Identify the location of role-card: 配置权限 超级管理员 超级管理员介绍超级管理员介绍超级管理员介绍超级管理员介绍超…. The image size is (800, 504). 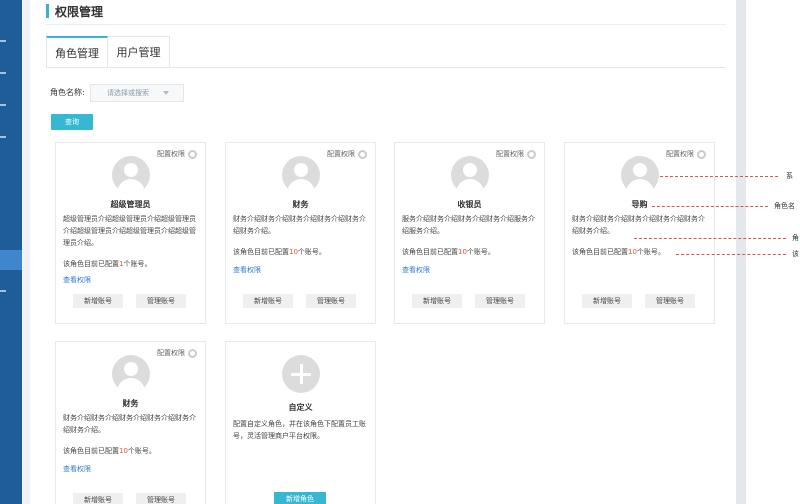
(130, 233).